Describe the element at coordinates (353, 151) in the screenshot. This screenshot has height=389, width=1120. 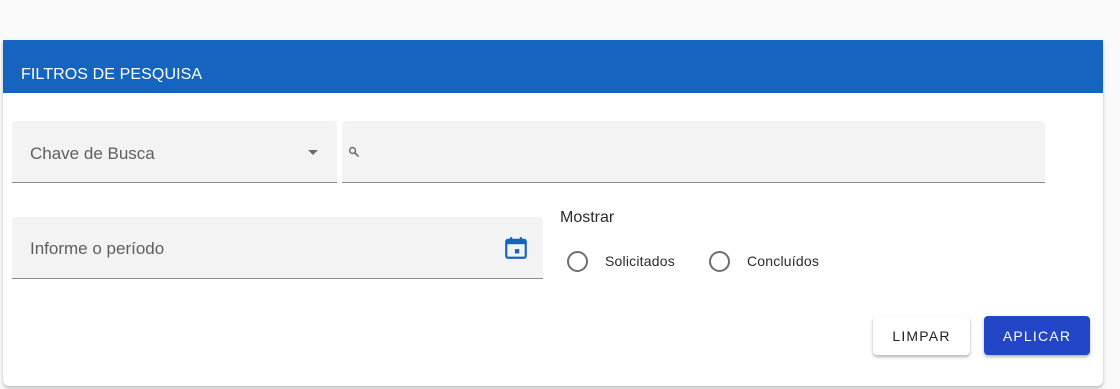
I see `search-icon` at that location.